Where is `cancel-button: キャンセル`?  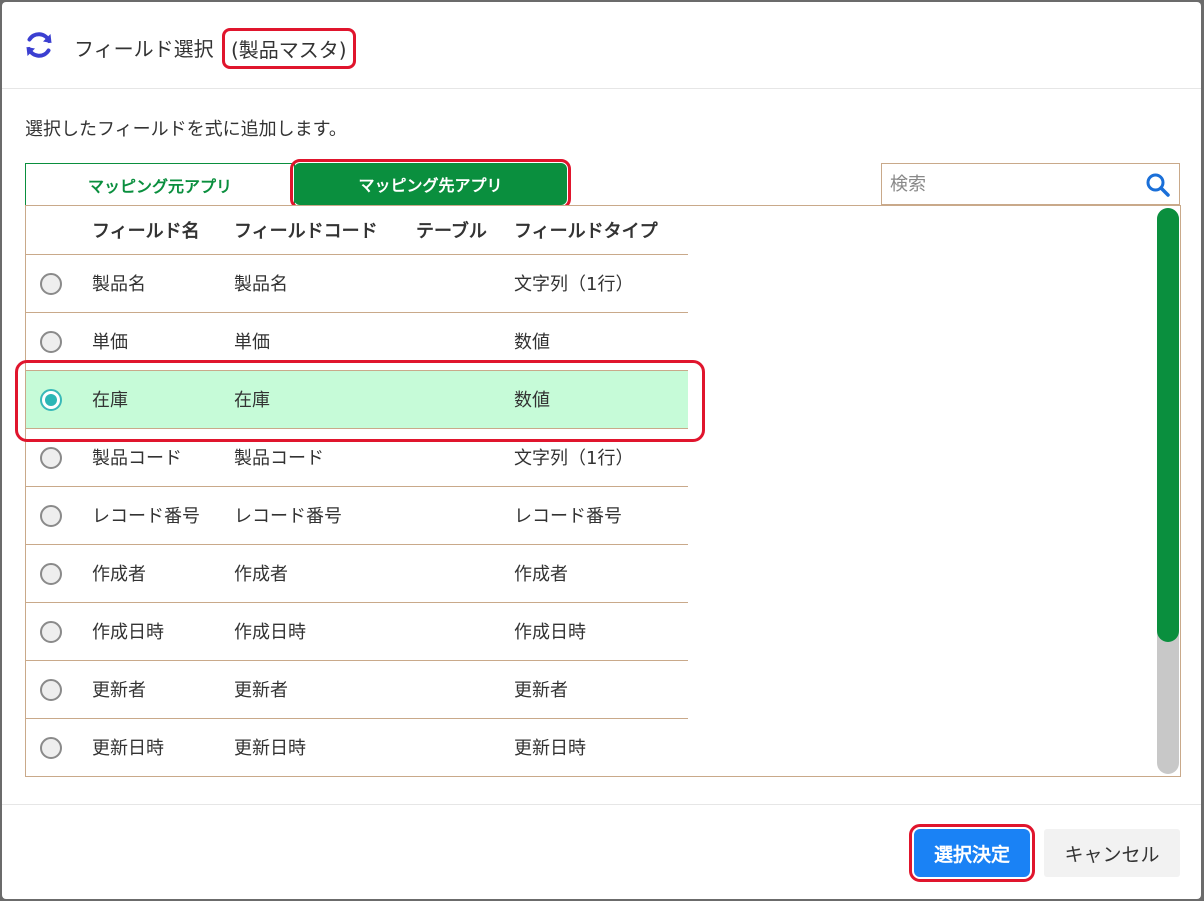 cancel-button: キャンセル is located at coordinates (1112, 853).